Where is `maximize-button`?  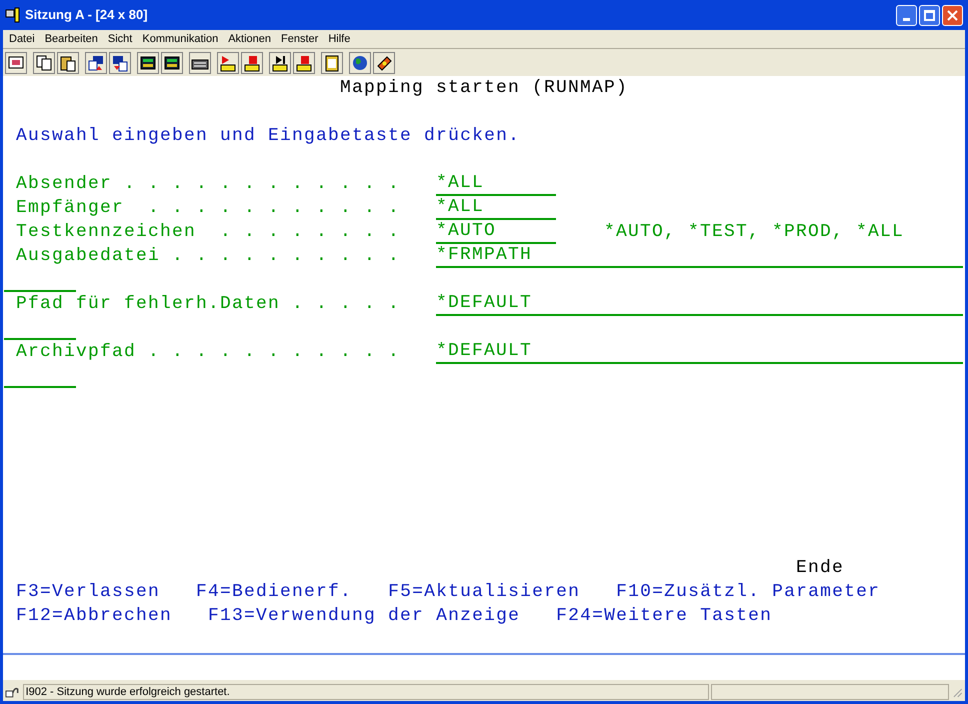 maximize-button is located at coordinates (929, 15).